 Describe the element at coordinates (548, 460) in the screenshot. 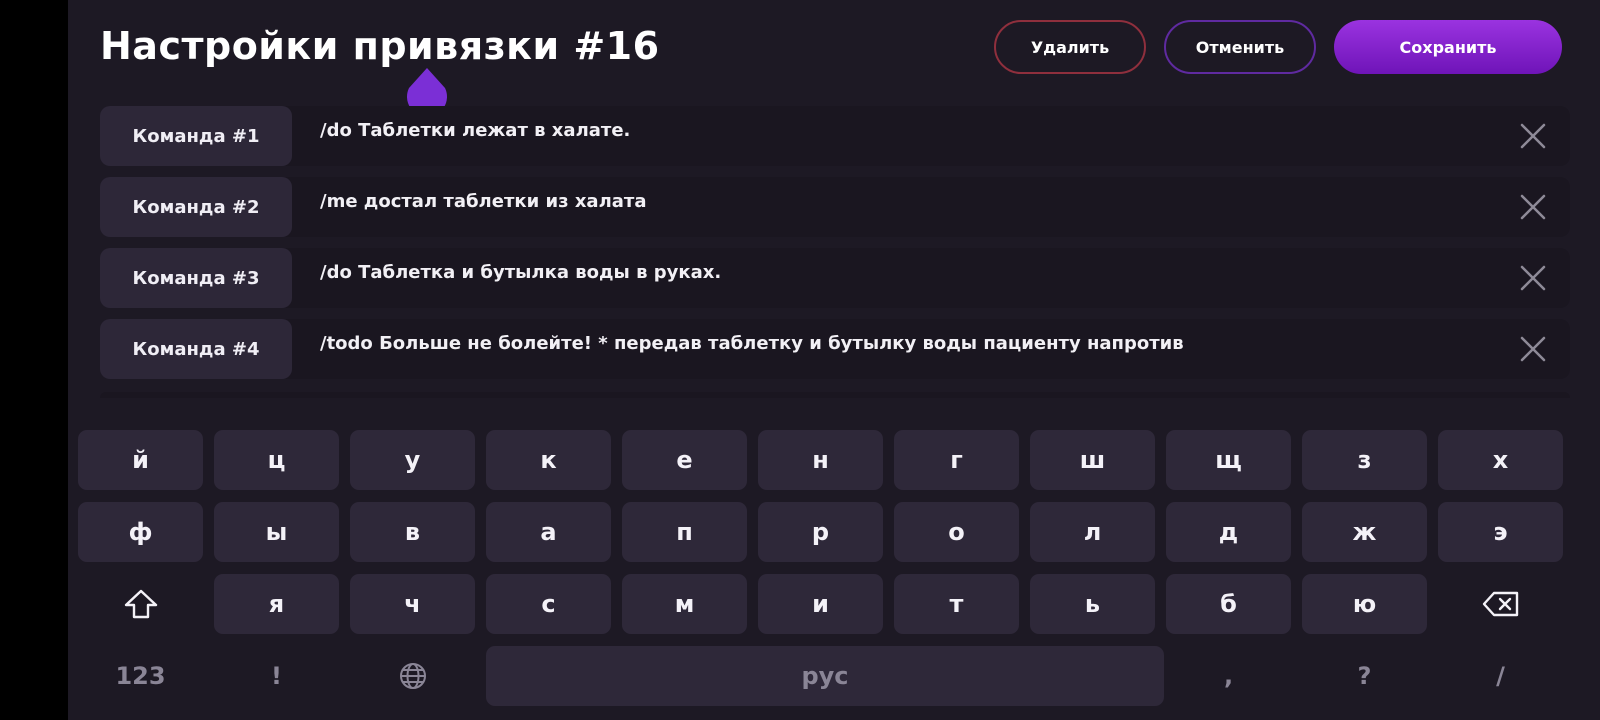

I see `key-к: к` at that location.